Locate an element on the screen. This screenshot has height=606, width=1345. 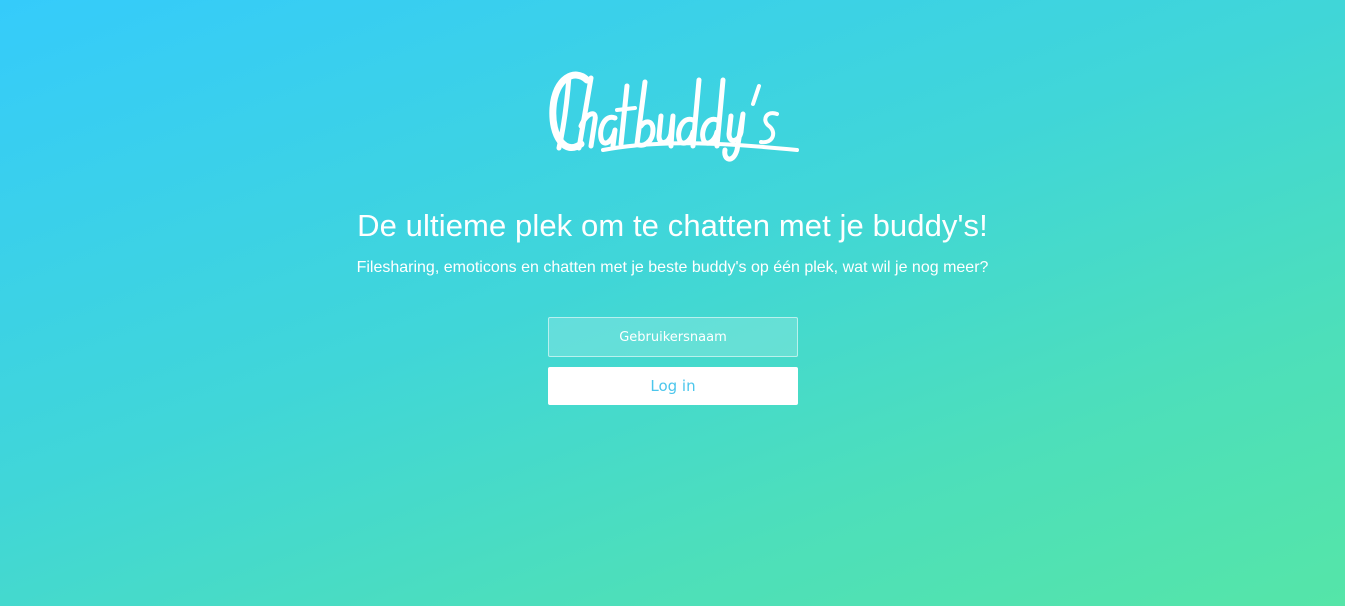
login-form: Log in is located at coordinates (673, 361).